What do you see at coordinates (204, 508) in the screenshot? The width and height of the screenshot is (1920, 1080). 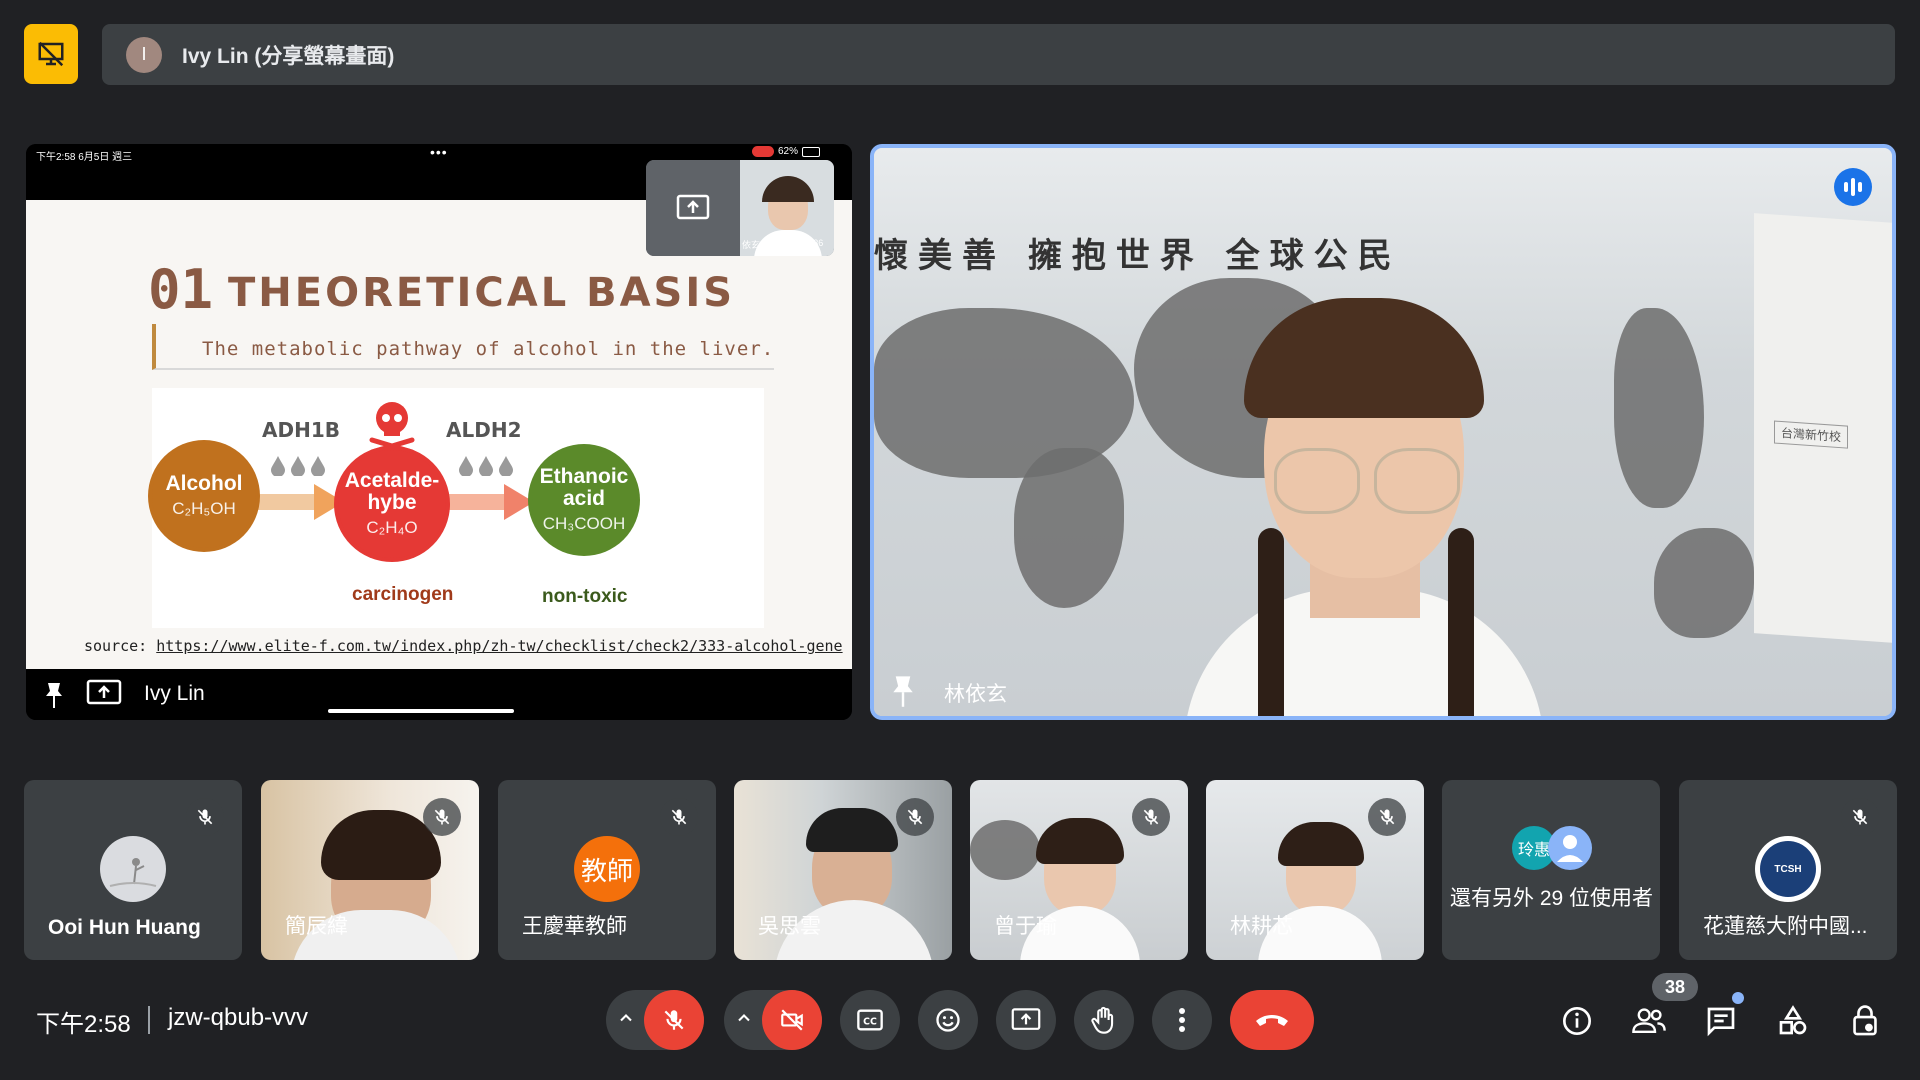 I see `alcohol-formula: C₂H₅OH` at bounding box center [204, 508].